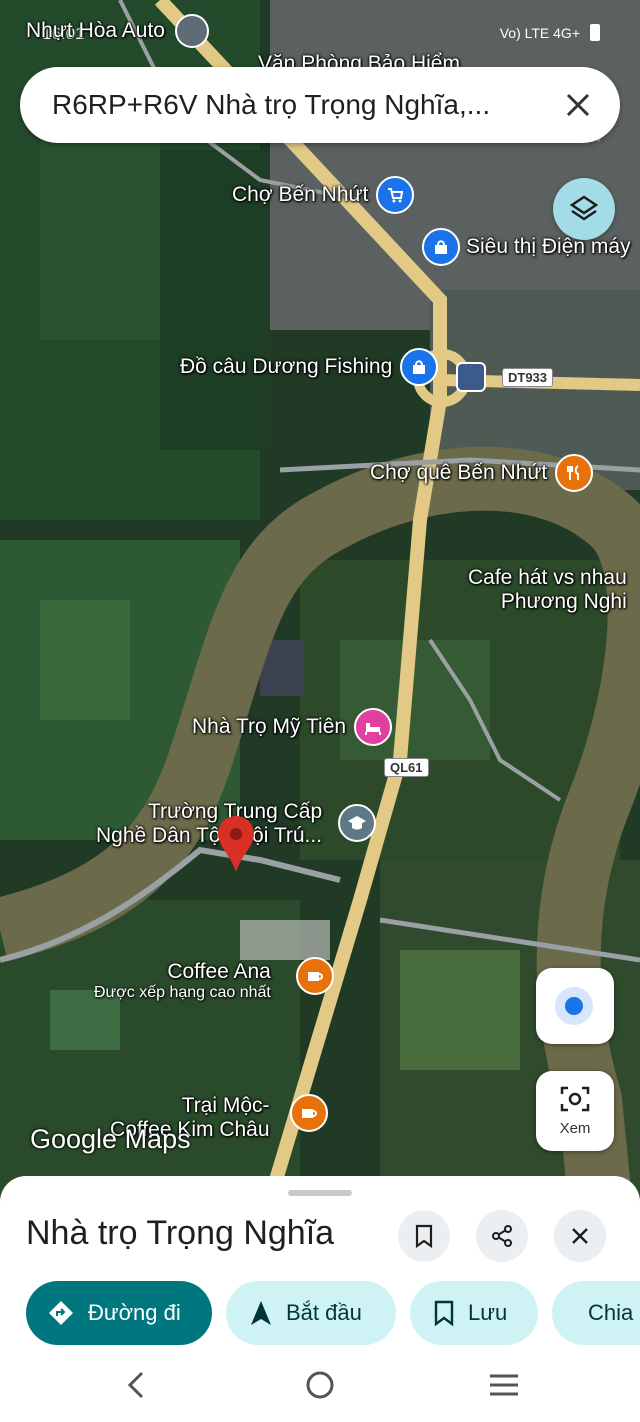 The image size is (640, 1422). I want to click on save-button: Lưu, so click(474, 1313).